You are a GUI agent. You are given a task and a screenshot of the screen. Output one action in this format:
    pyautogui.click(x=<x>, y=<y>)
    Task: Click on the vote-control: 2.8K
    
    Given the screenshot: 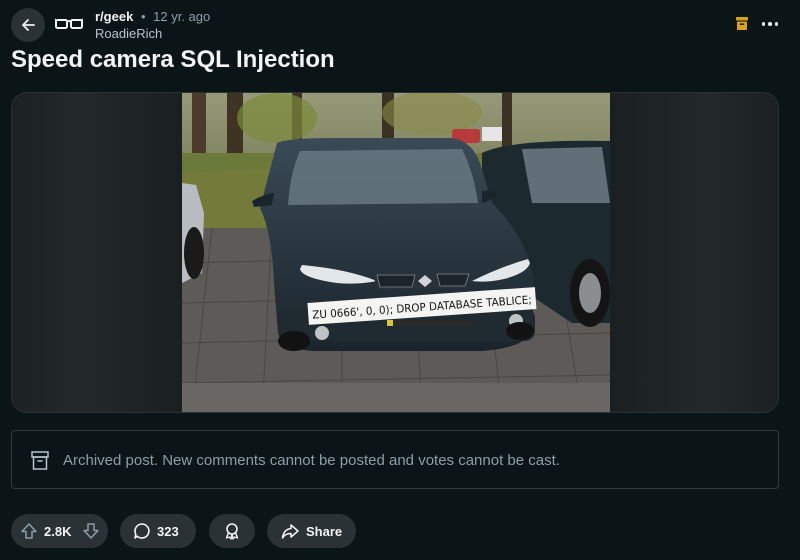 What is the action you would take?
    pyautogui.click(x=59, y=531)
    